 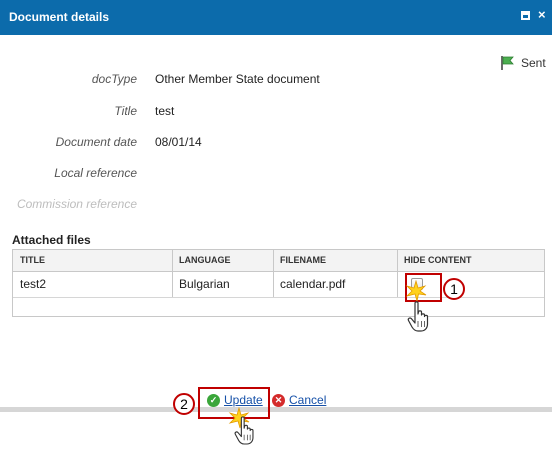 What do you see at coordinates (95, 173) in the screenshot?
I see `local-reference-label: Local reference` at bounding box center [95, 173].